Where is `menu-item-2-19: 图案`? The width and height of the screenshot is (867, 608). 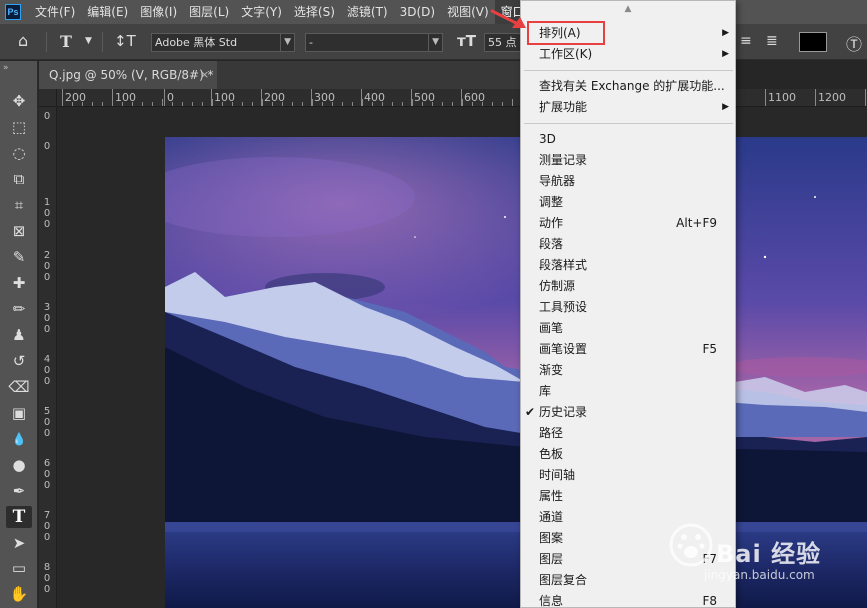
menu-item-2-19: 图案 is located at coordinates (628, 538).